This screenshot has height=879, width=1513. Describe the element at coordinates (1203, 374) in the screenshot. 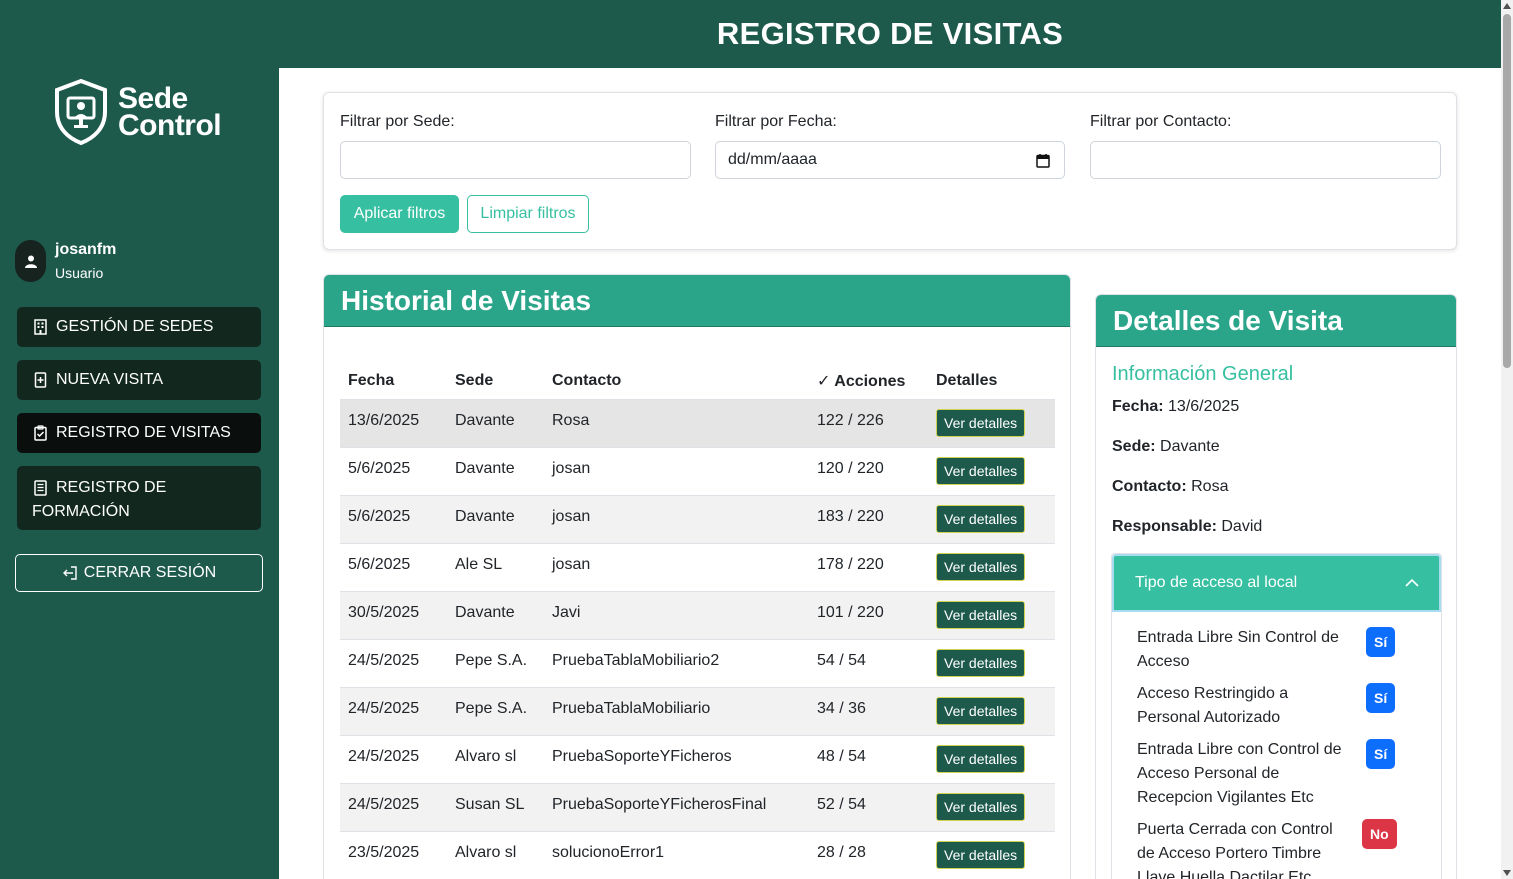

I see `general-info-title: Información General` at that location.